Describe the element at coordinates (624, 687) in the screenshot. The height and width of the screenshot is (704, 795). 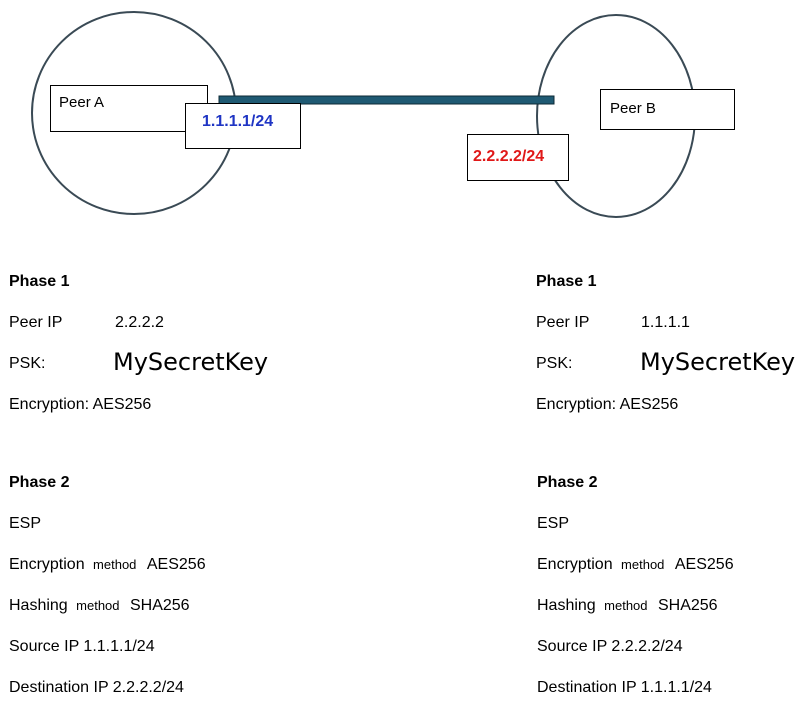
I see `phase2-destination-ip: Destination IP 1.1.1.1/24` at that location.